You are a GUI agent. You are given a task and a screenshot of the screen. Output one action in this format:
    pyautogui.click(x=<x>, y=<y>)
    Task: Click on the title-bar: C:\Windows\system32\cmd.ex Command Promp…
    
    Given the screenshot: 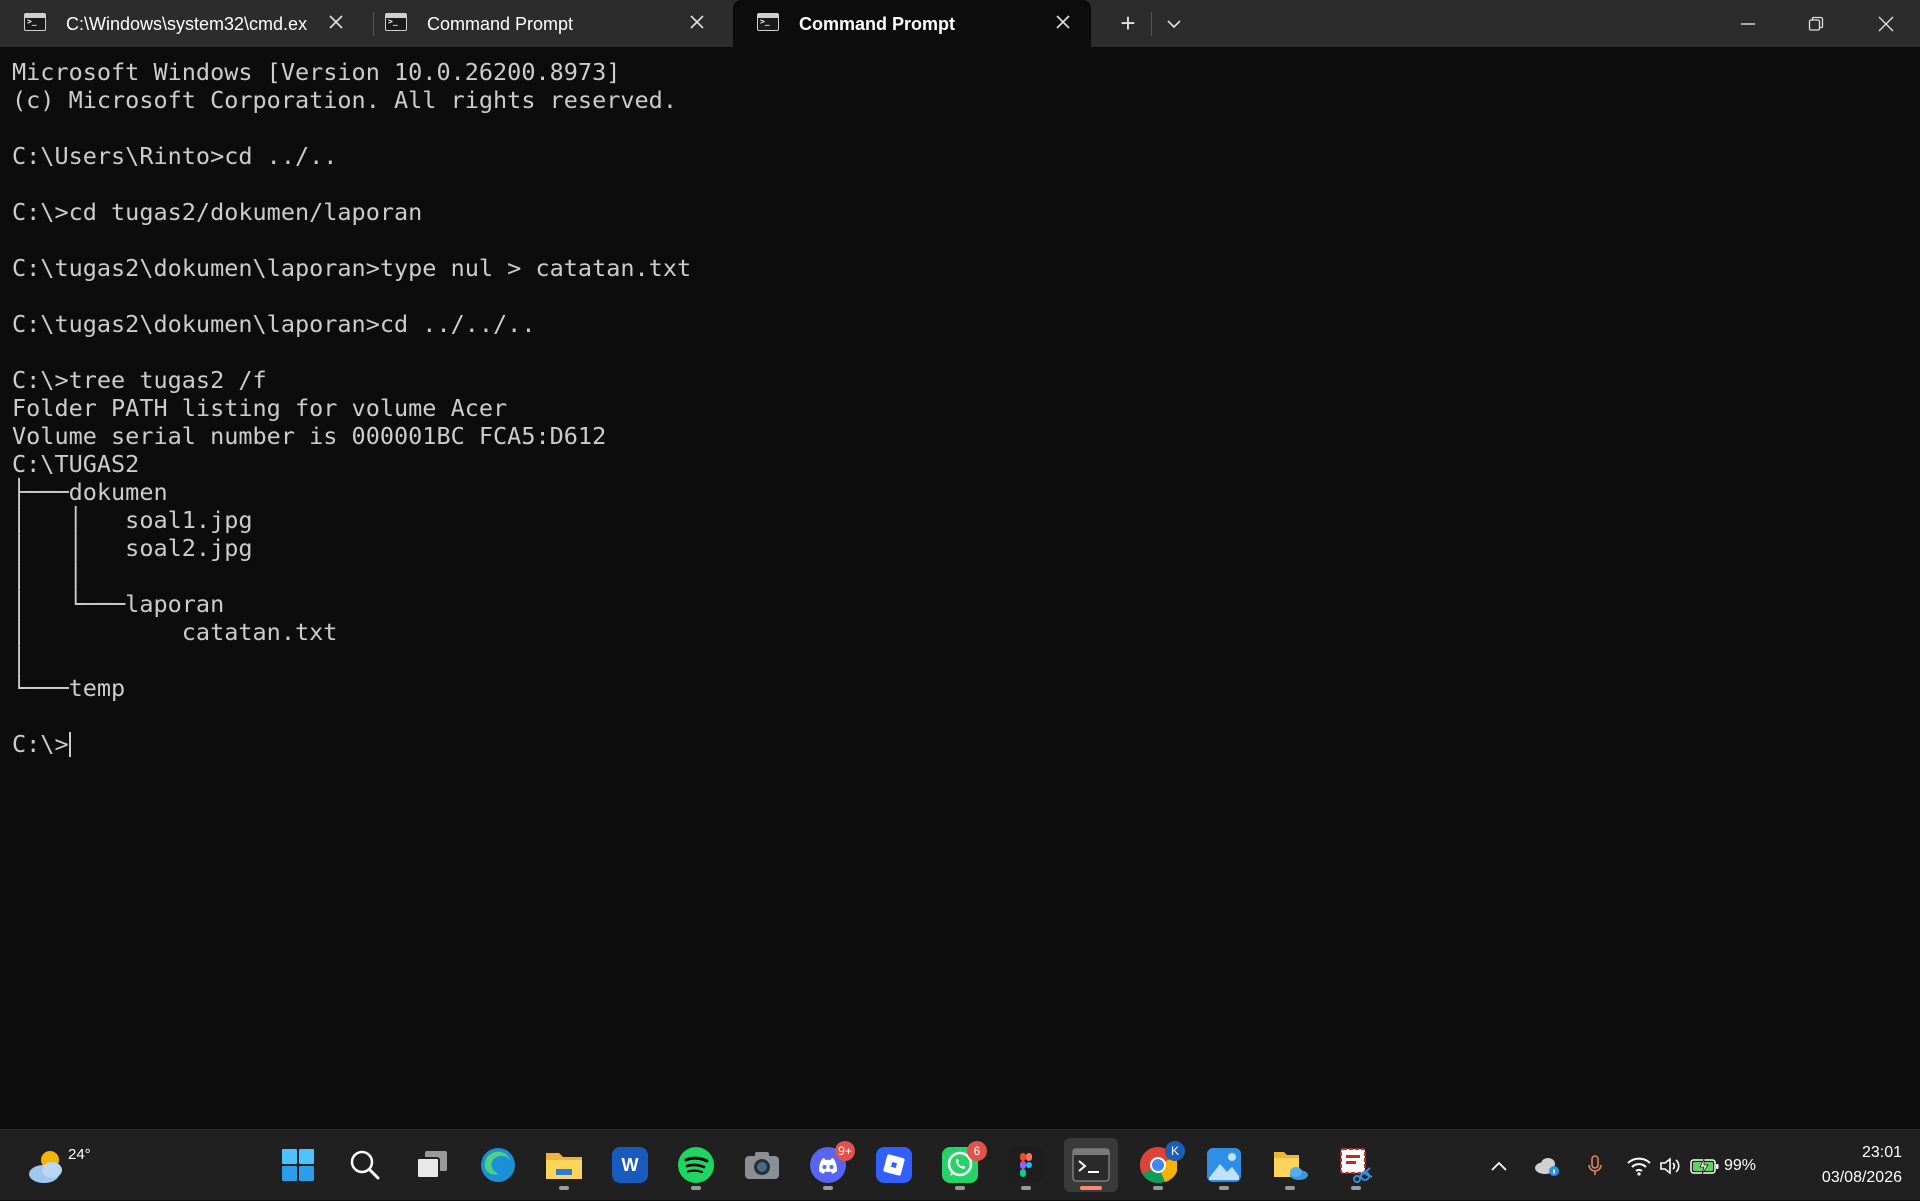 What is the action you would take?
    pyautogui.click(x=960, y=23)
    